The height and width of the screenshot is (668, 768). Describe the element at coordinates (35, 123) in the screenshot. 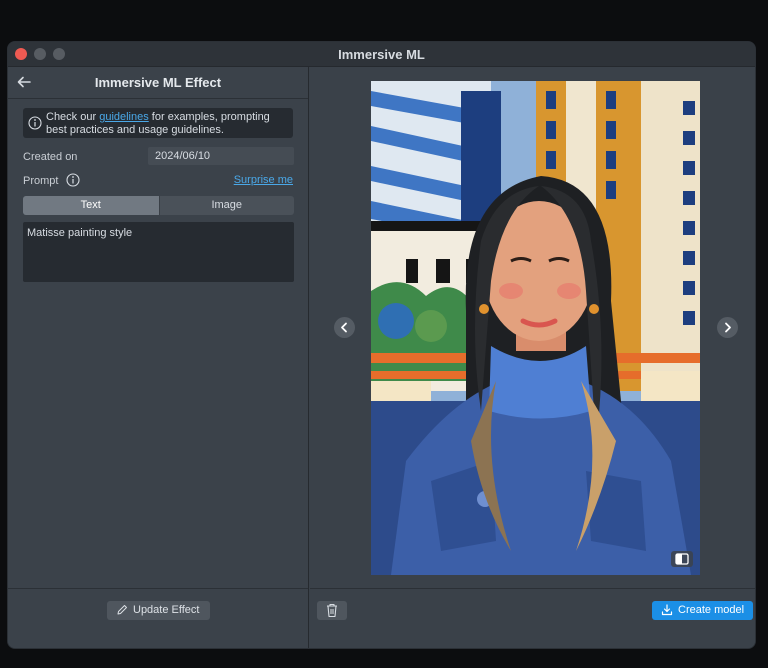

I see `info-icon` at that location.